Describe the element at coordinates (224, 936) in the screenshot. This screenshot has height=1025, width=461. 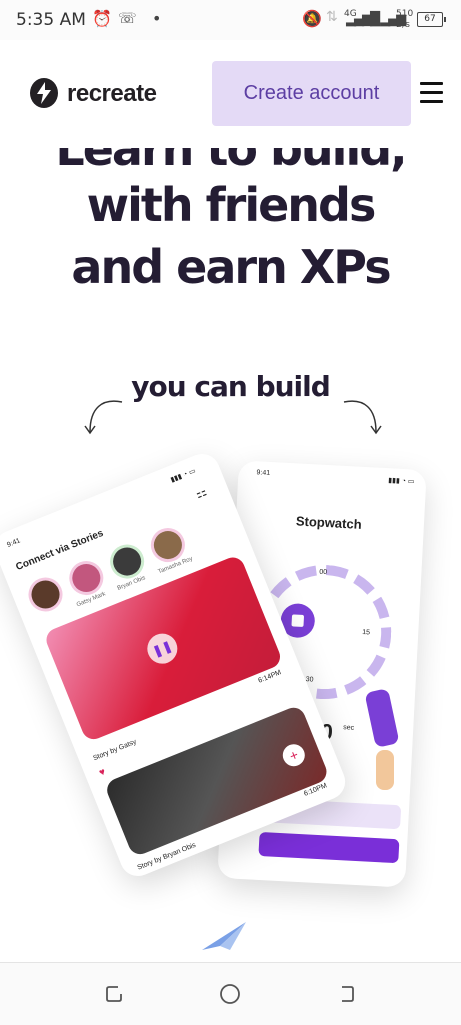
I see `paper-plane-icon` at that location.